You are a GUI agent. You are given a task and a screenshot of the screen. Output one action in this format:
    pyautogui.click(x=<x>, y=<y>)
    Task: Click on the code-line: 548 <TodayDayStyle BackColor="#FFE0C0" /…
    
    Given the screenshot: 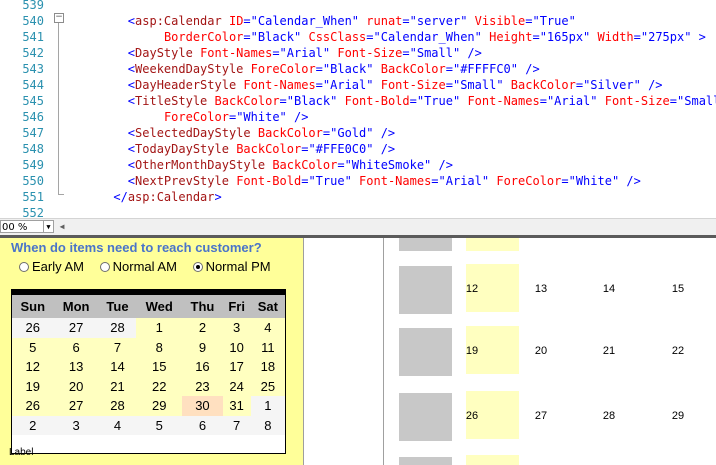 What is the action you would take?
    pyautogui.click(x=358, y=149)
    